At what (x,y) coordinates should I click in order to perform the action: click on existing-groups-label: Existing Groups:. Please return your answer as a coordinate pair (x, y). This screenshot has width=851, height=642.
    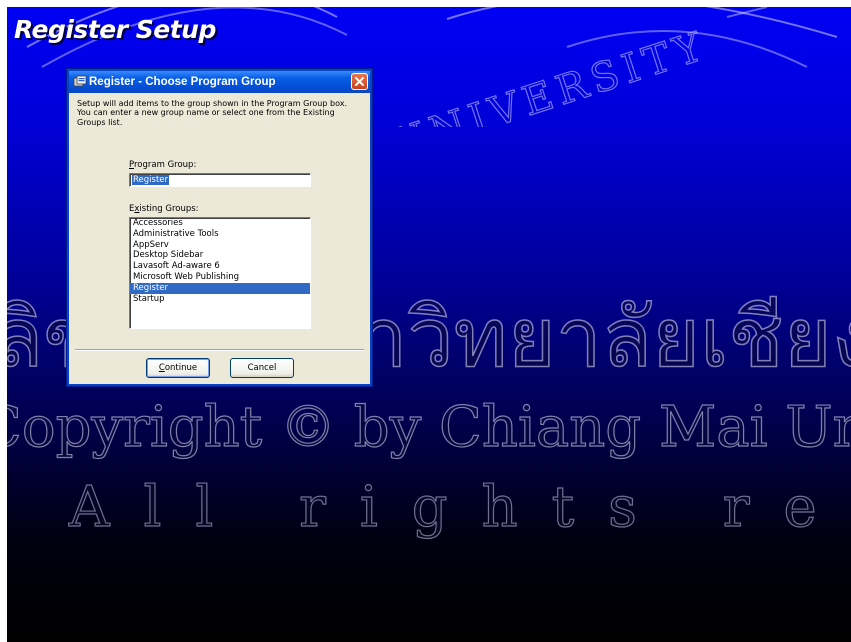
    Looking at the image, I should click on (164, 209).